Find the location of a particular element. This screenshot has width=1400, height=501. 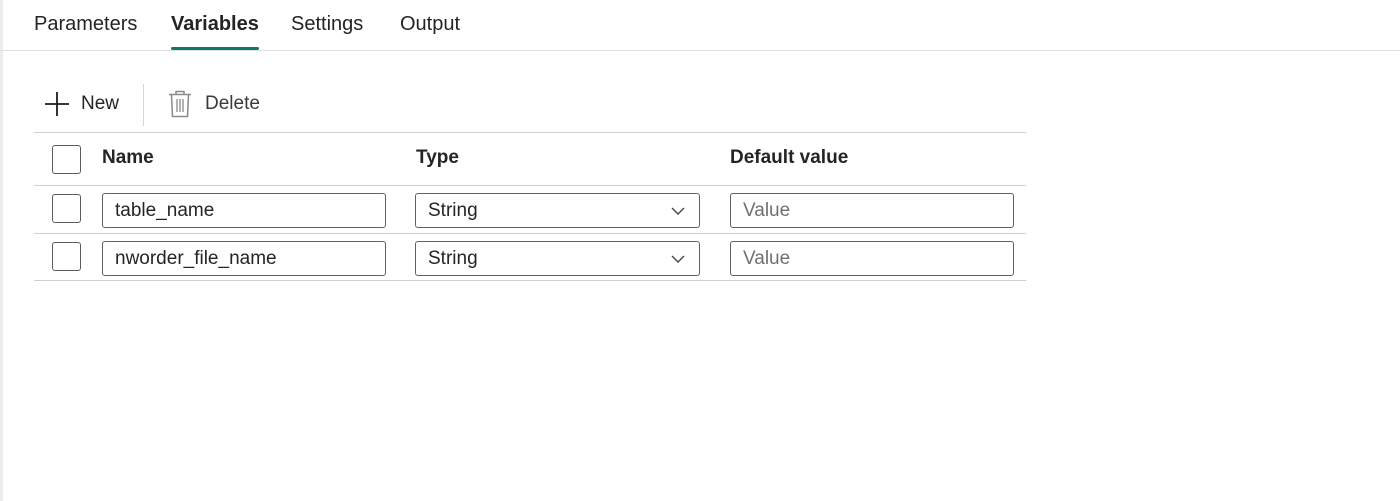

plus-icon is located at coordinates (57, 104).